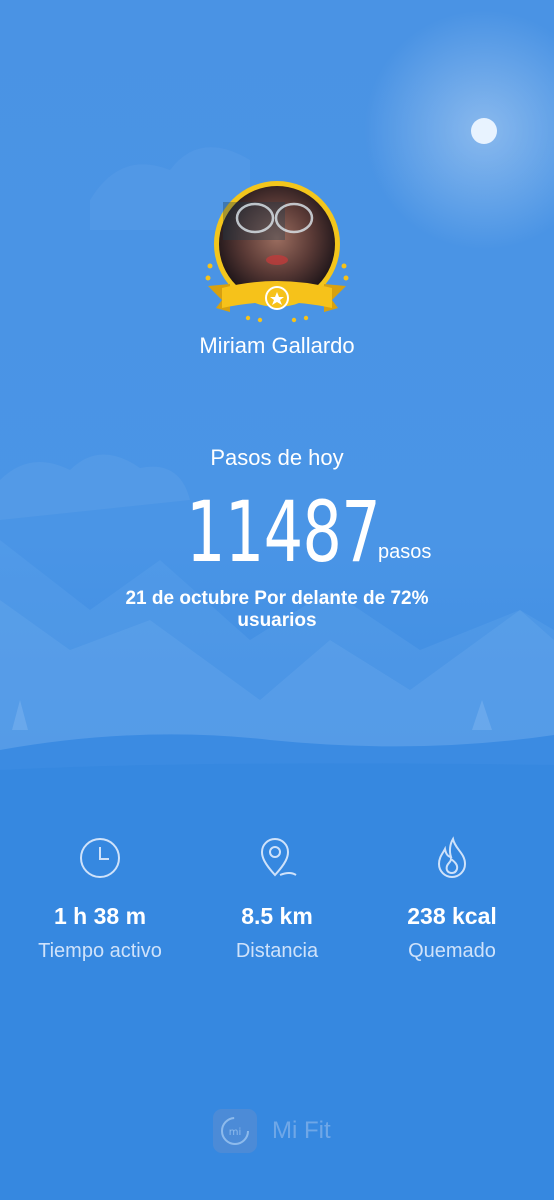 The image size is (554, 1200). What do you see at coordinates (405, 552) in the screenshot?
I see `steps-unit: pasos` at bounding box center [405, 552].